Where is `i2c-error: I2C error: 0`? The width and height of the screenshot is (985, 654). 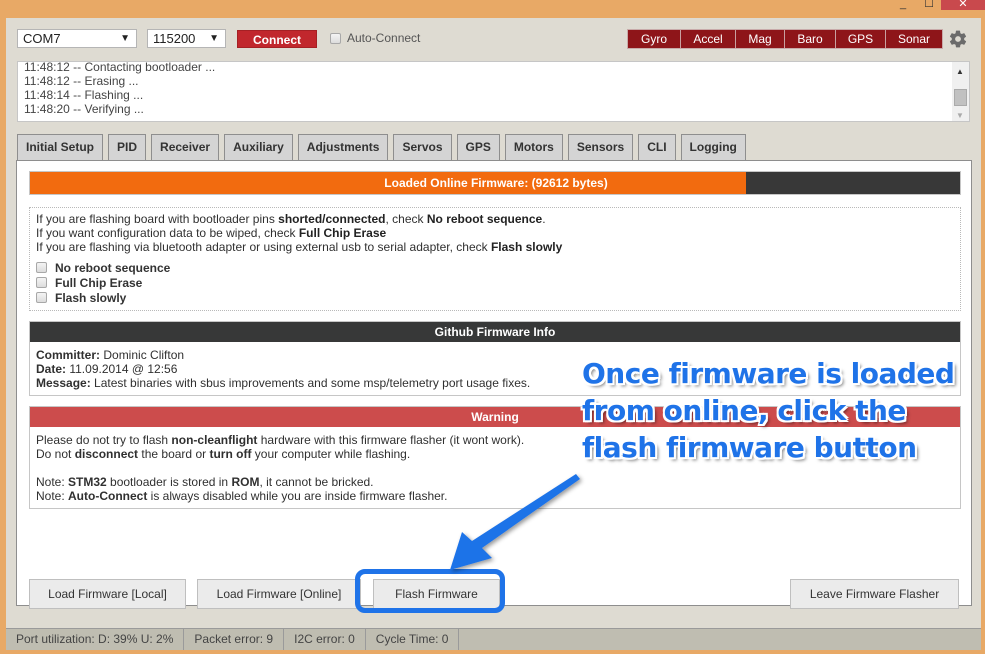
i2c-error: I2C error: 0 is located at coordinates (325, 639).